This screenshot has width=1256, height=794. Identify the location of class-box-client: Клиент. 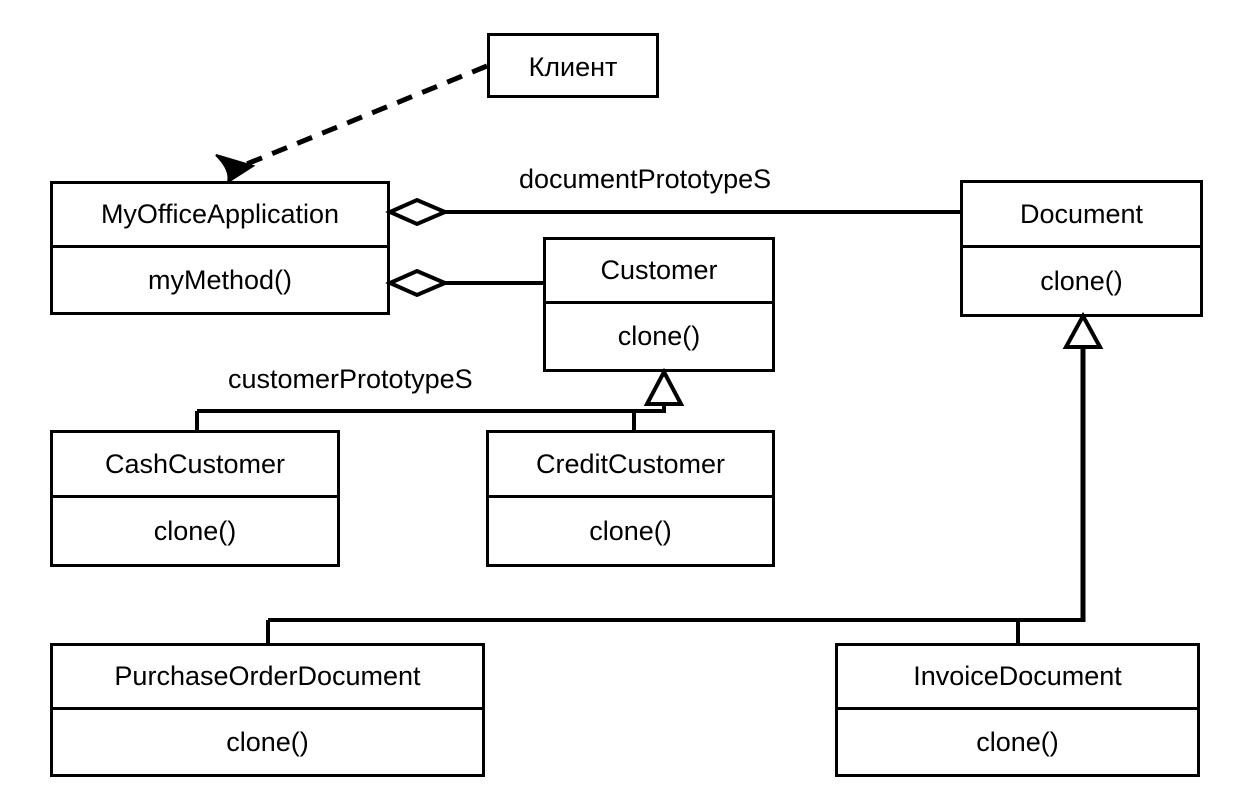
(573, 65).